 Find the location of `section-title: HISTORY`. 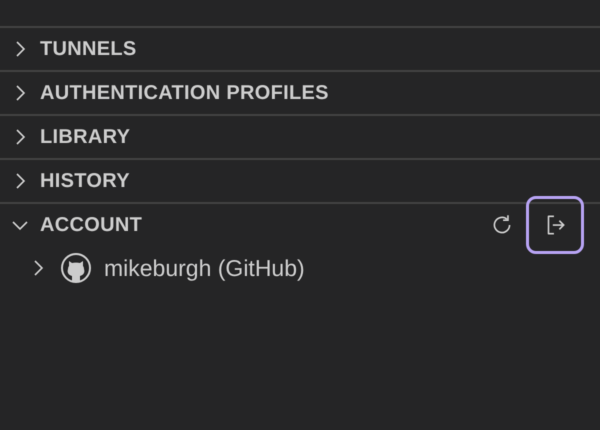

section-title: HISTORY is located at coordinates (85, 181).